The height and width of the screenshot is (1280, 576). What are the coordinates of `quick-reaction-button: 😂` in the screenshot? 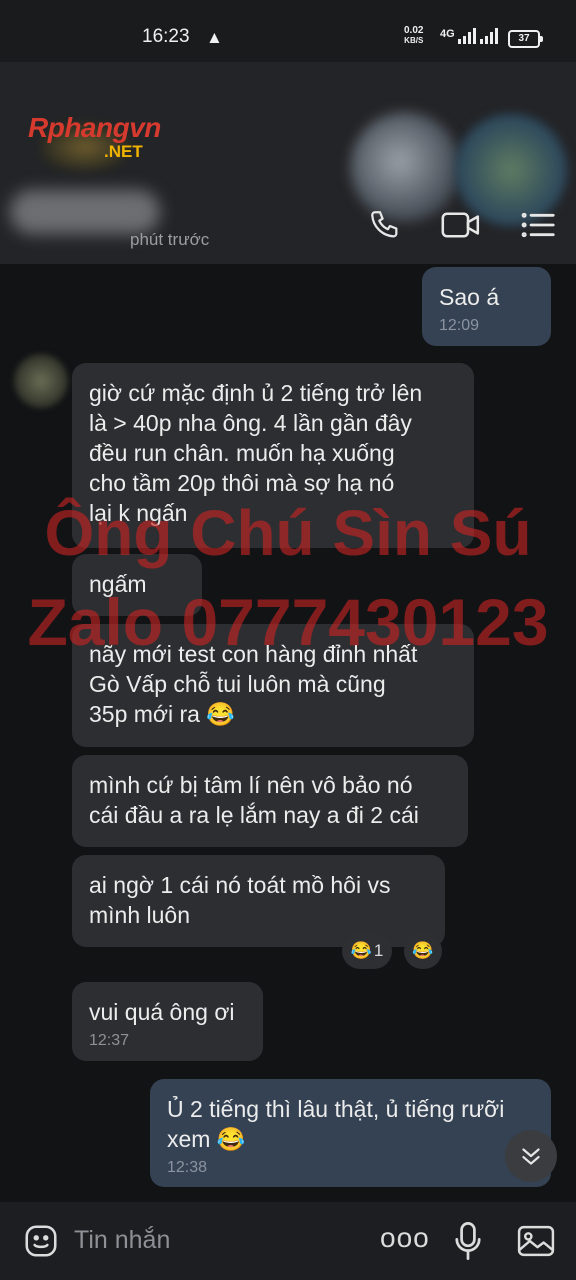 It's located at (423, 951).